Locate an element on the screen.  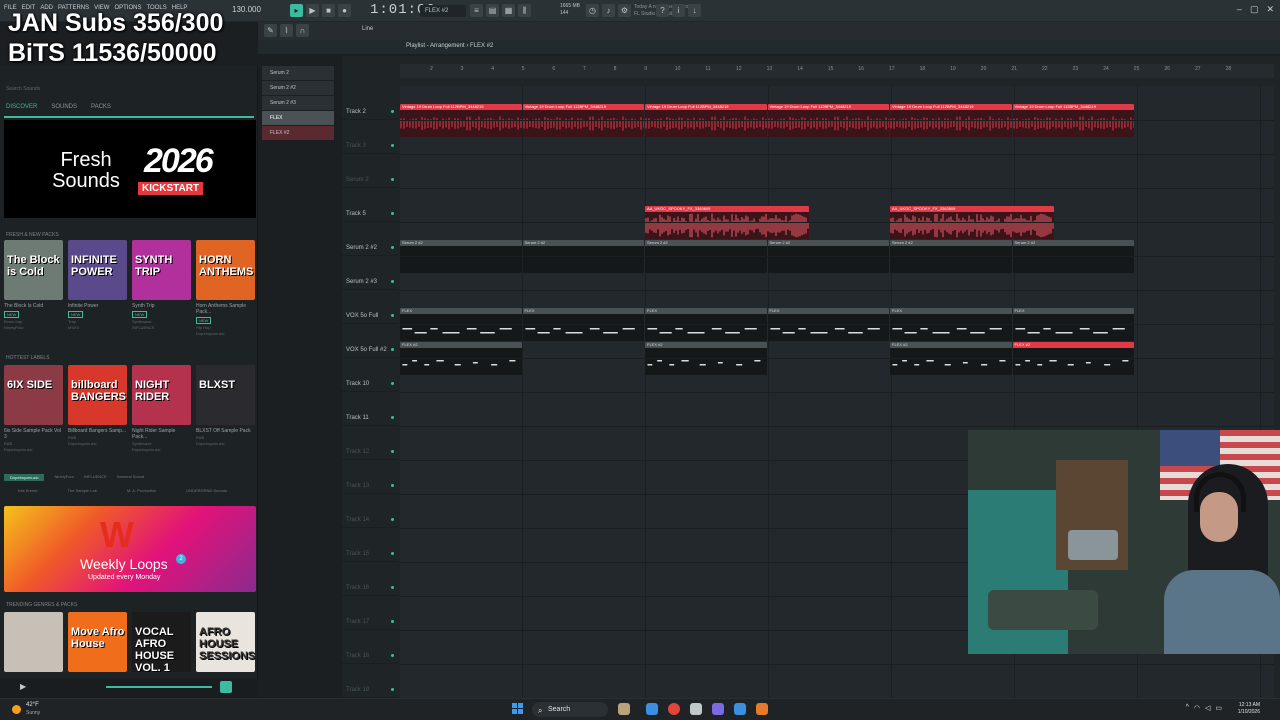
pattern-song-toggle: ▸ is located at coordinates (296, 10).